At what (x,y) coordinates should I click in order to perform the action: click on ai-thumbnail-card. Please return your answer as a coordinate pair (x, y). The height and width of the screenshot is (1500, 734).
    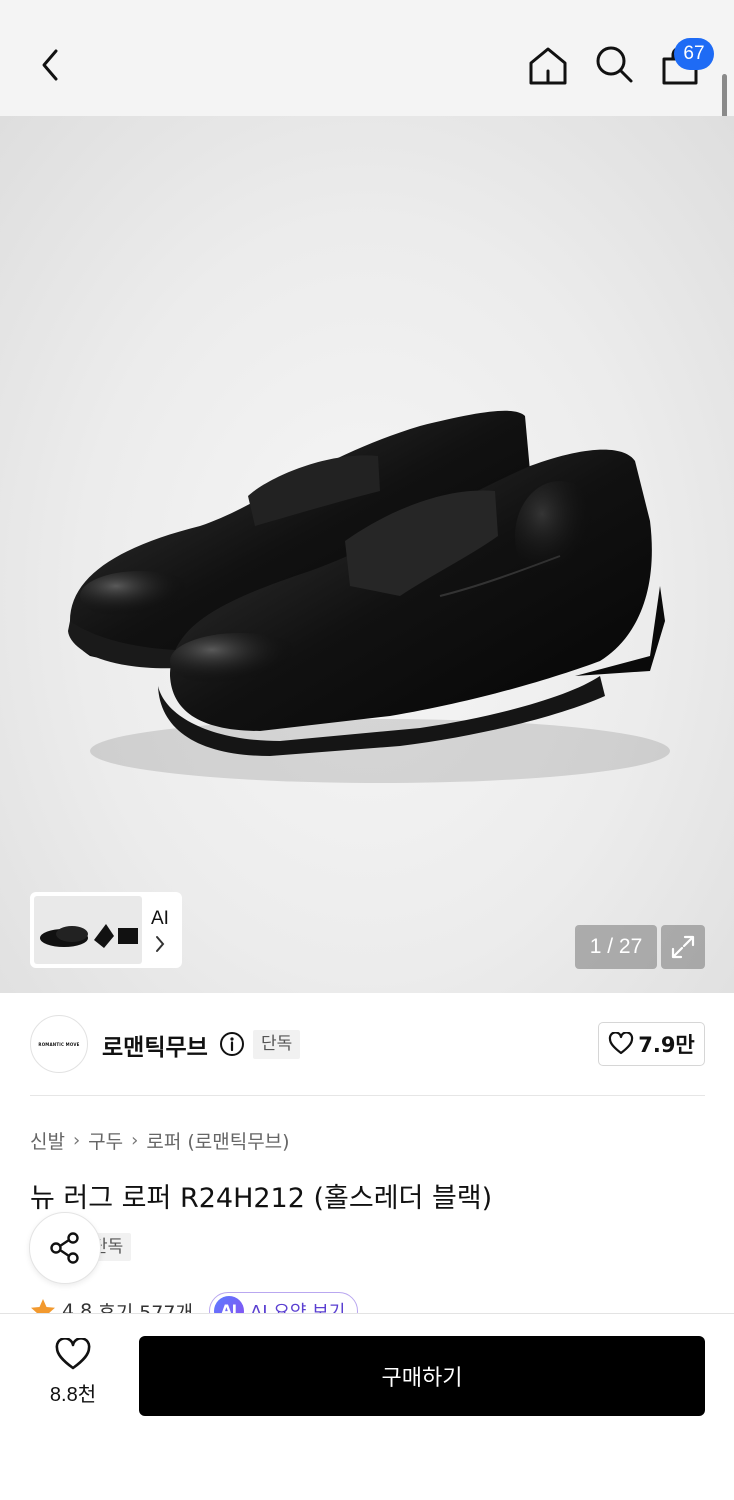
    Looking at the image, I should click on (106, 930).